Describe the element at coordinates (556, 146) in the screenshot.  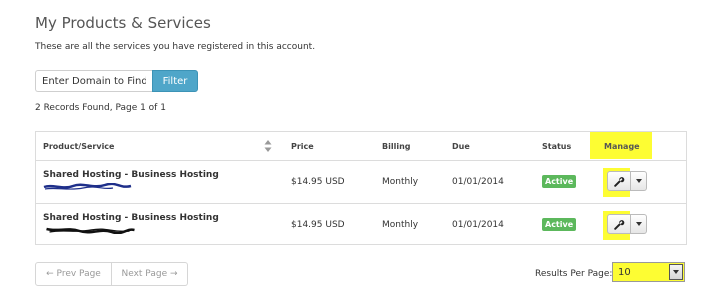
I see `header-status: Status` at that location.